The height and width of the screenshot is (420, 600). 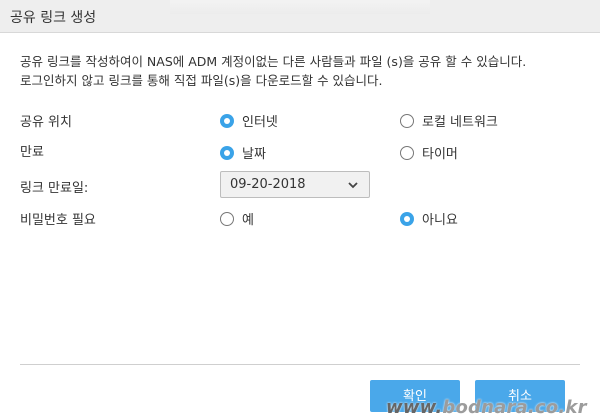 I want to click on watermark-text: bodnara.co.kr, so click(x=514, y=407).